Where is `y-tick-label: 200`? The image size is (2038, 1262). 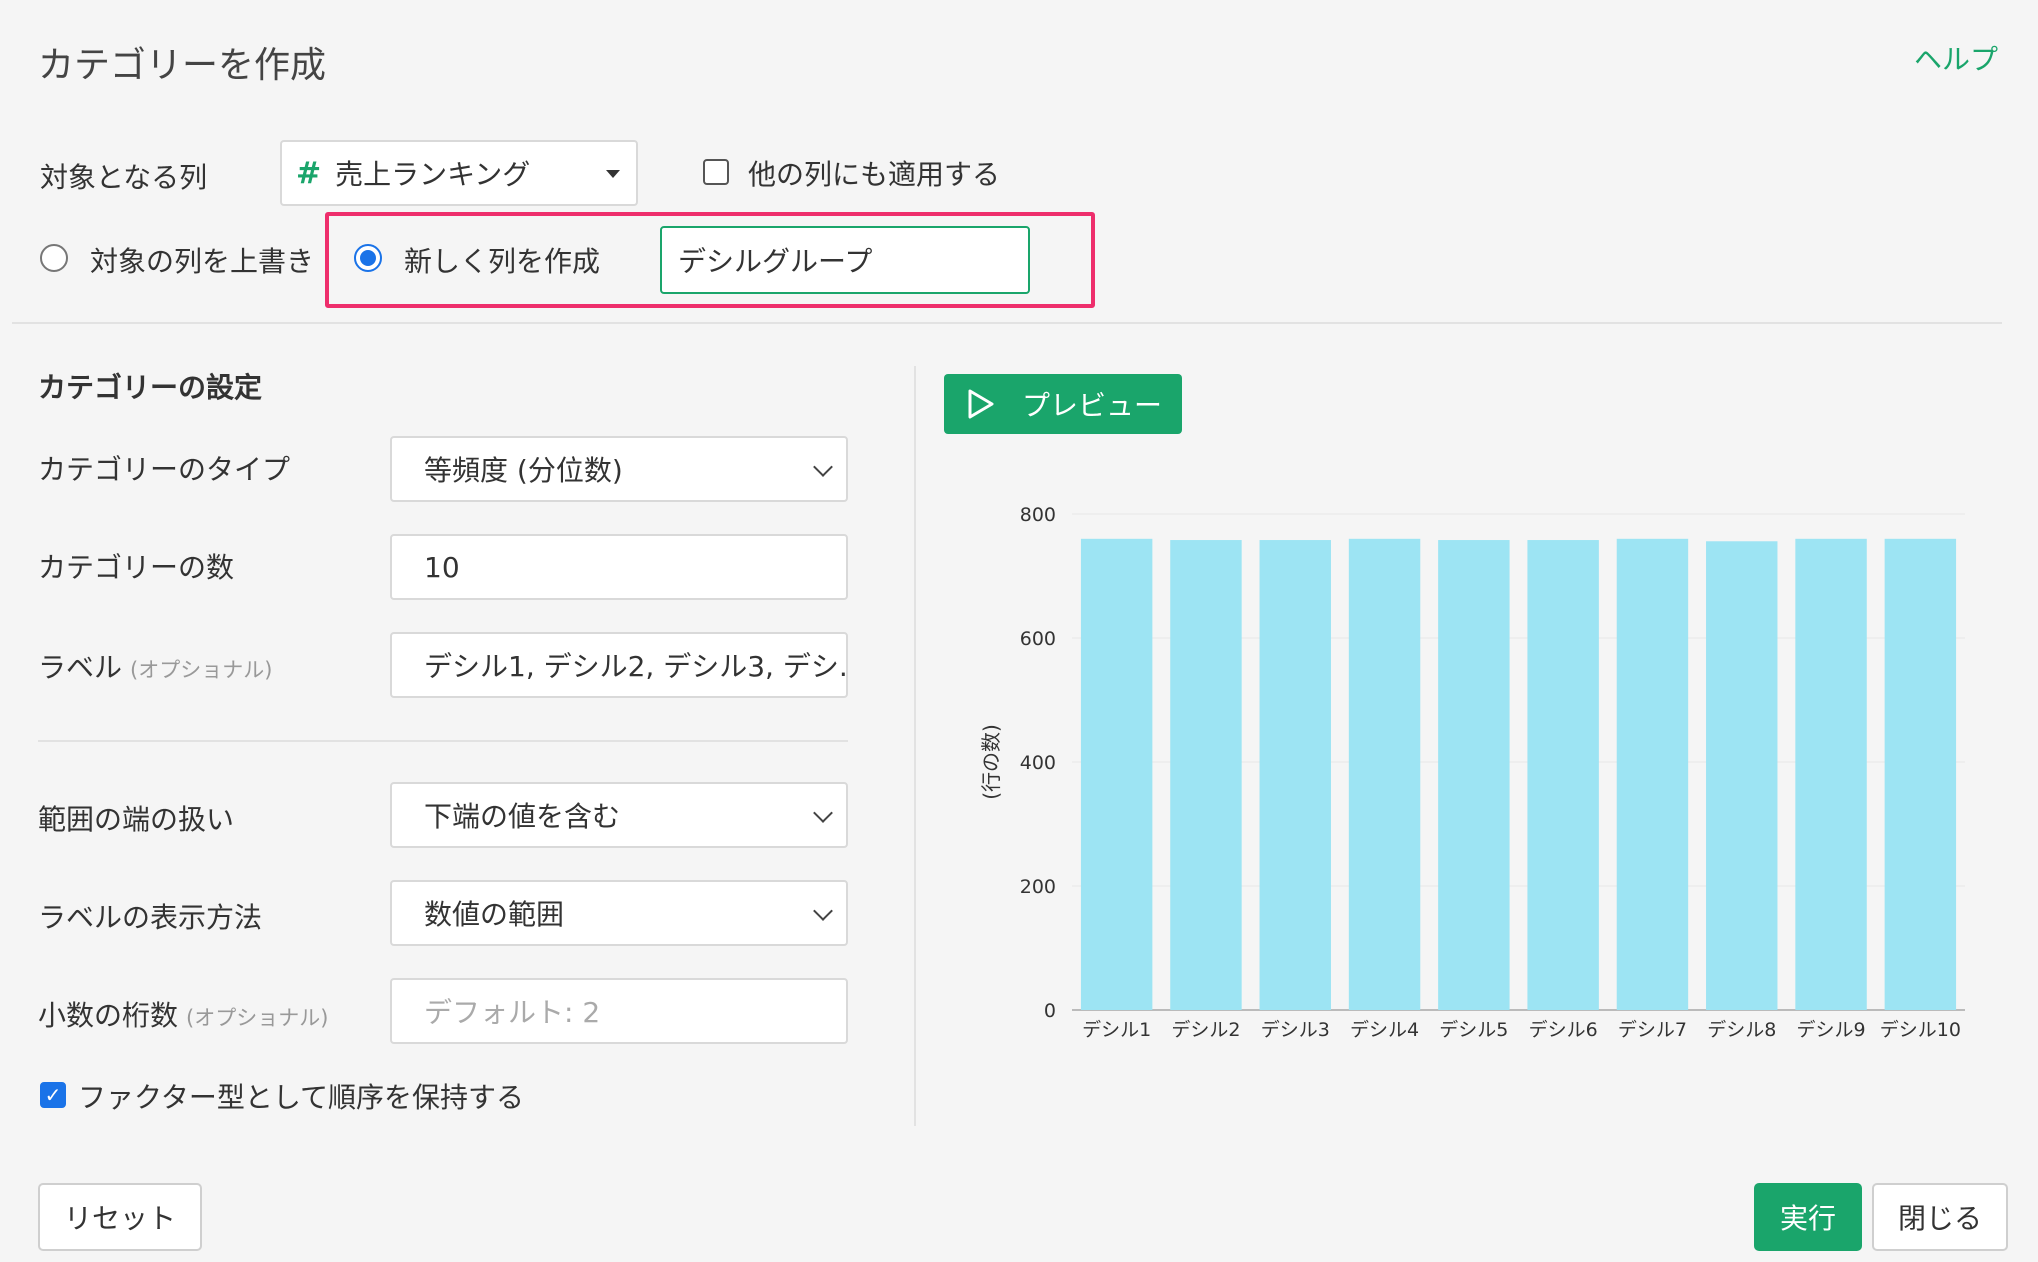
y-tick-label: 200 is located at coordinates (1038, 887).